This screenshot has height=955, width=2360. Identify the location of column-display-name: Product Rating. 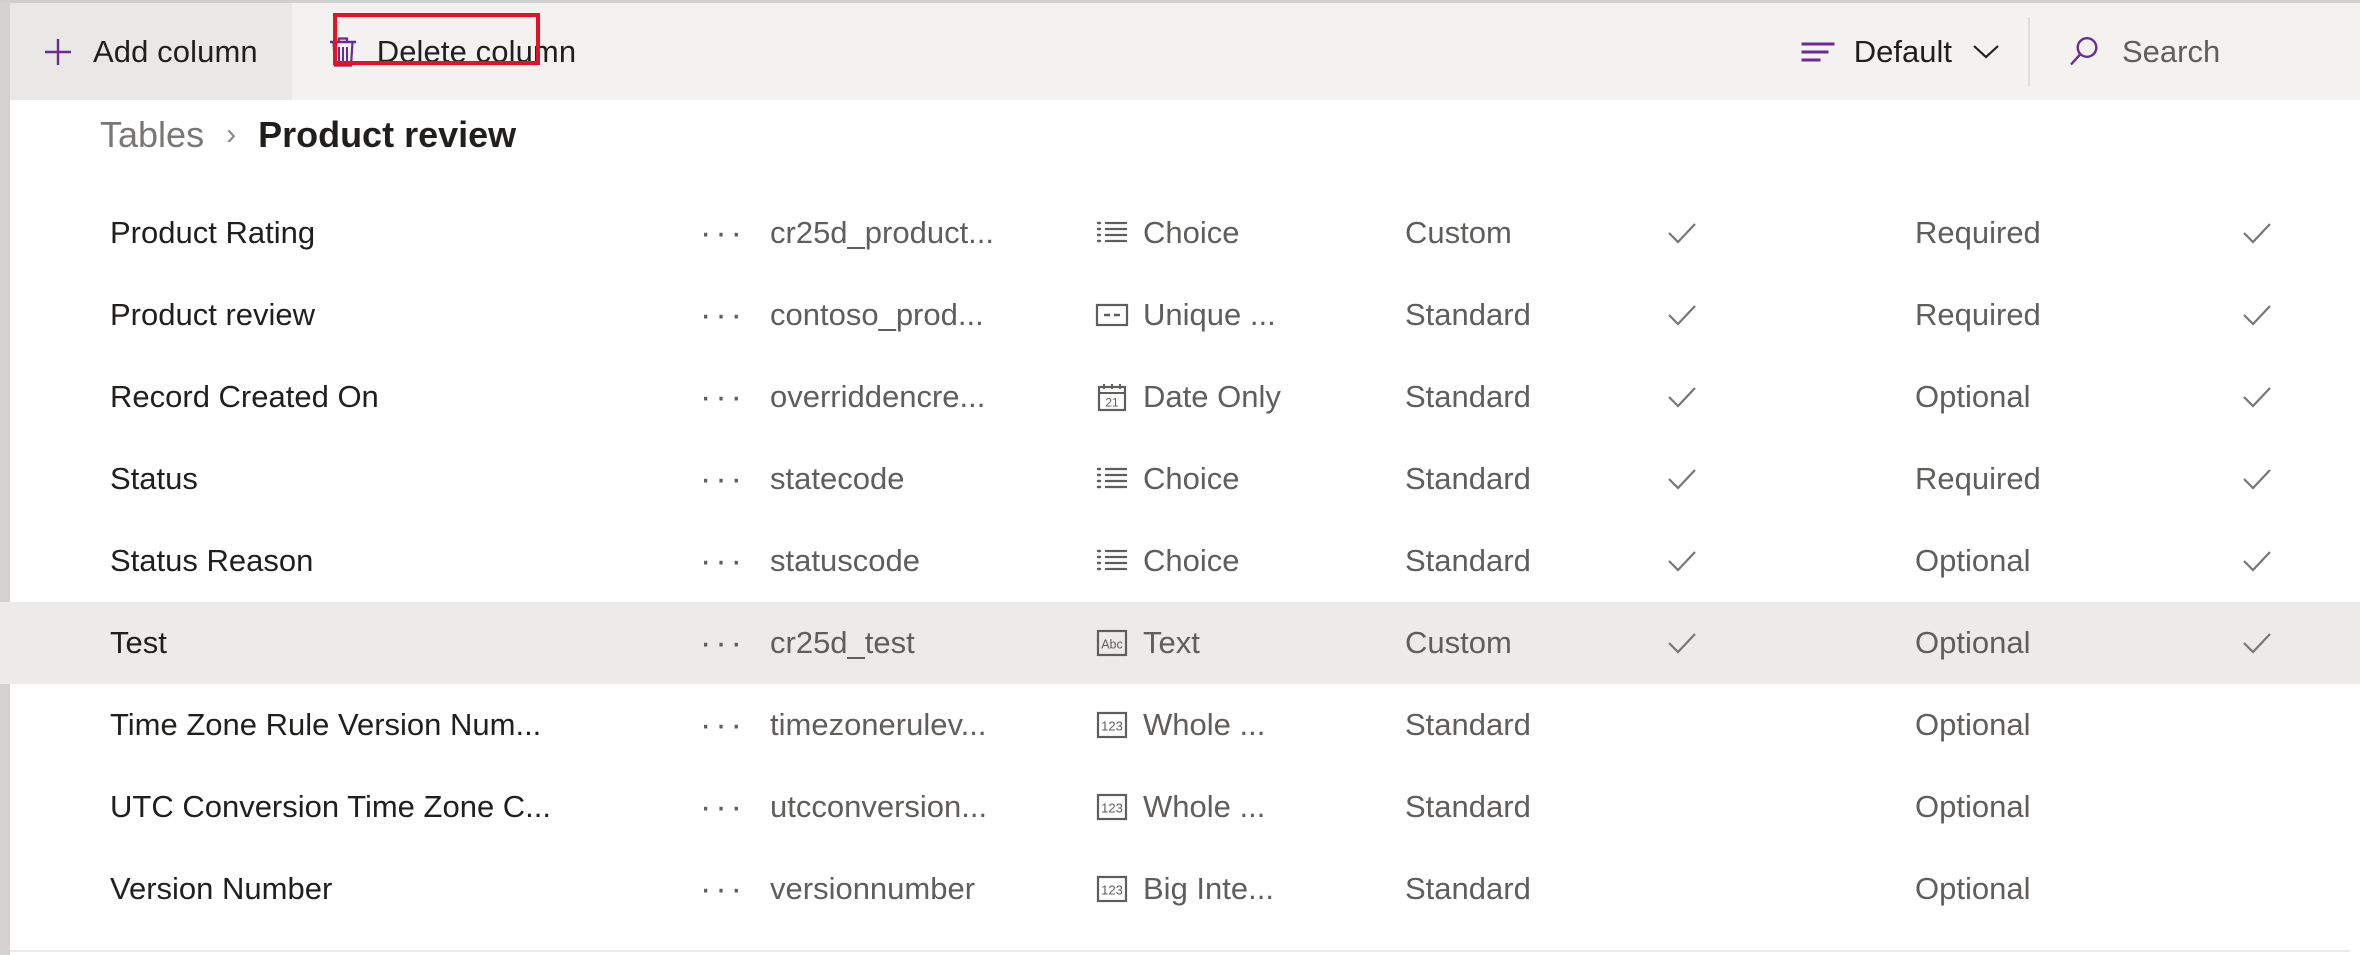
(213, 232).